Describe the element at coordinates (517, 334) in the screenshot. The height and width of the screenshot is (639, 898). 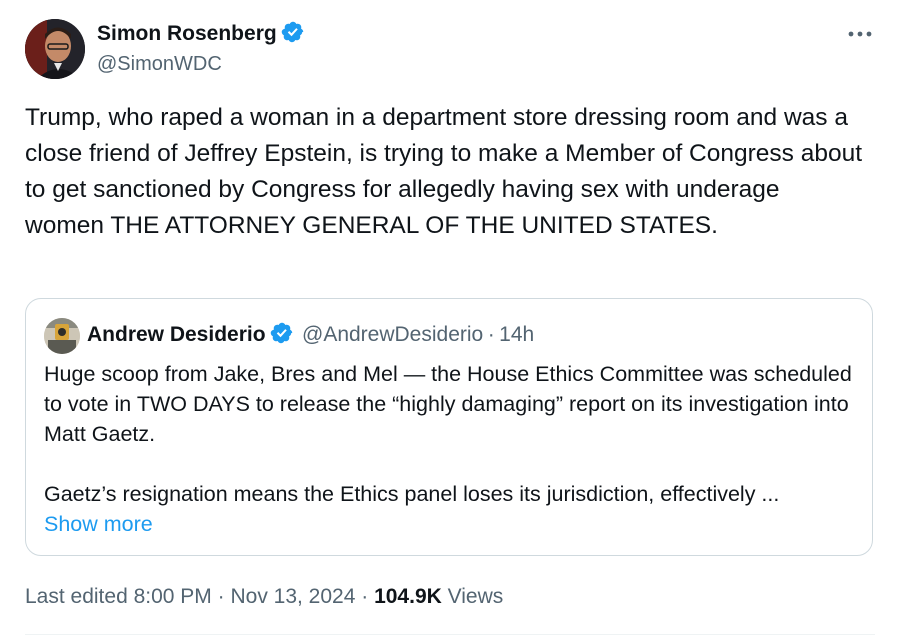
I see `quoted-timestamp: 14h` at that location.